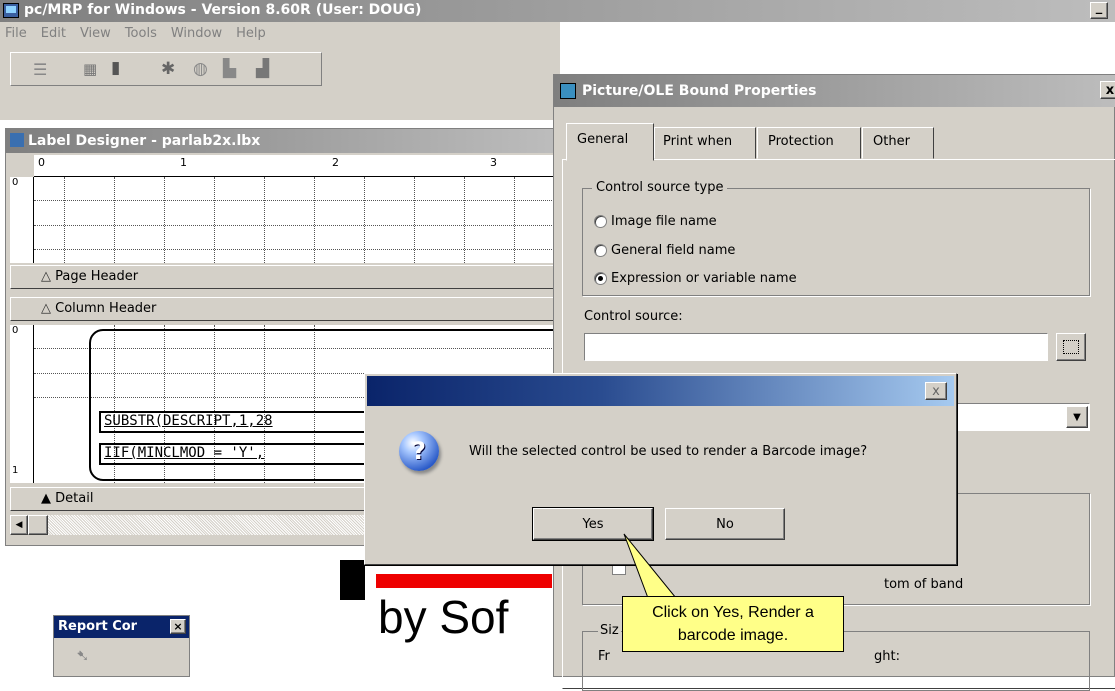 This screenshot has width=1115, height=691. Describe the element at coordinates (650, 566) in the screenshot. I see `callout-pointer` at that location.